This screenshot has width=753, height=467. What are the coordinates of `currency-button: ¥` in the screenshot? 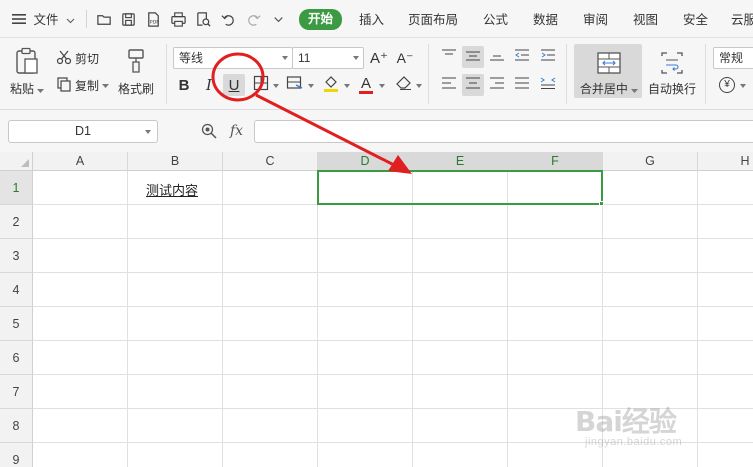 It's located at (727, 85).